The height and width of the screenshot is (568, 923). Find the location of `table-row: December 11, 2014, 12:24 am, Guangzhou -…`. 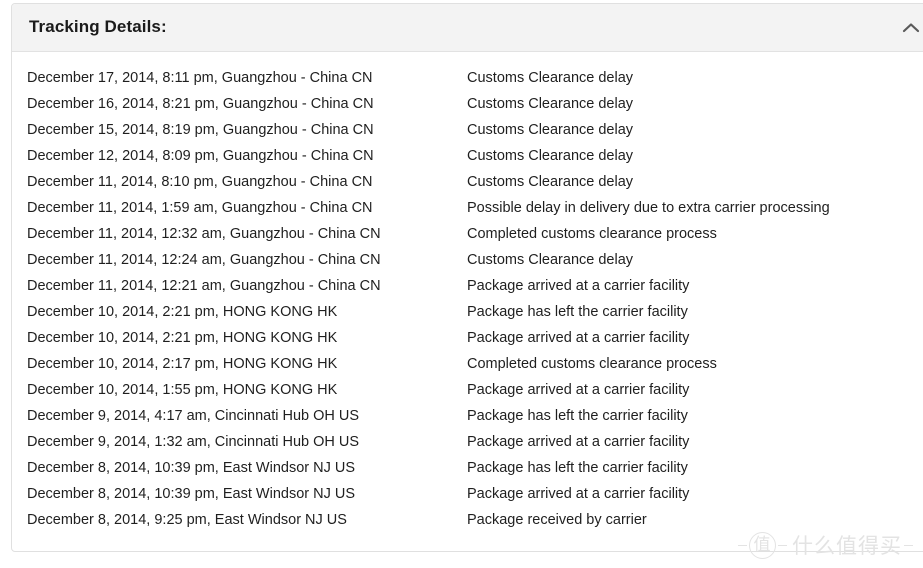

table-row: December 11, 2014, 12:24 am, Guangzhou -… is located at coordinates (467, 260).